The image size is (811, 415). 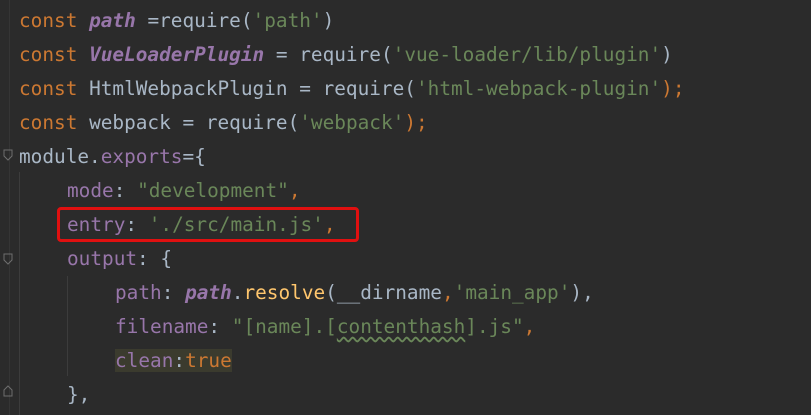 I want to click on string-literal: 'vue-loader/lib/plugin', so click(x=527, y=54).